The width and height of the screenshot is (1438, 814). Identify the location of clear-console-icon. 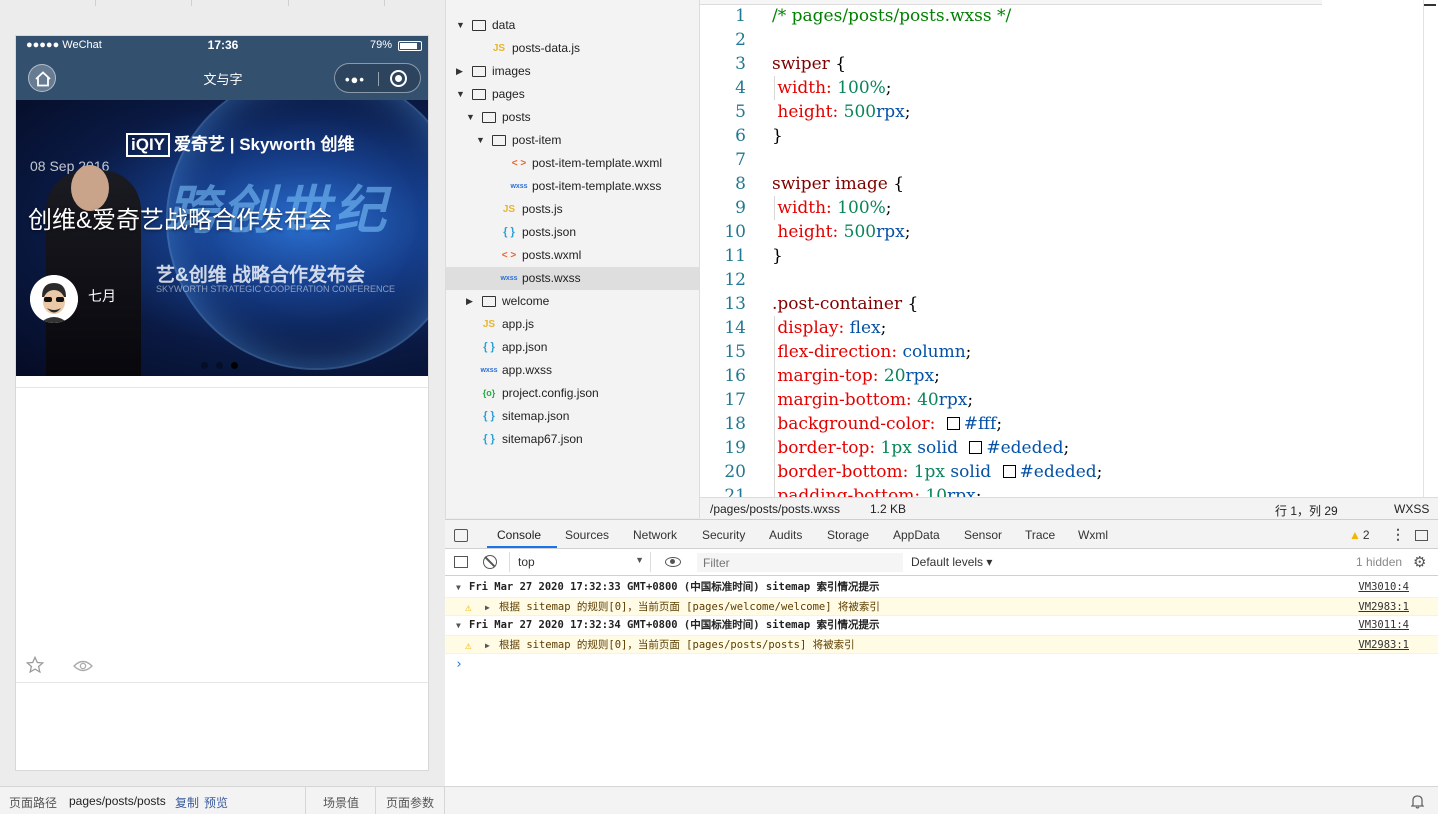
(490, 562).